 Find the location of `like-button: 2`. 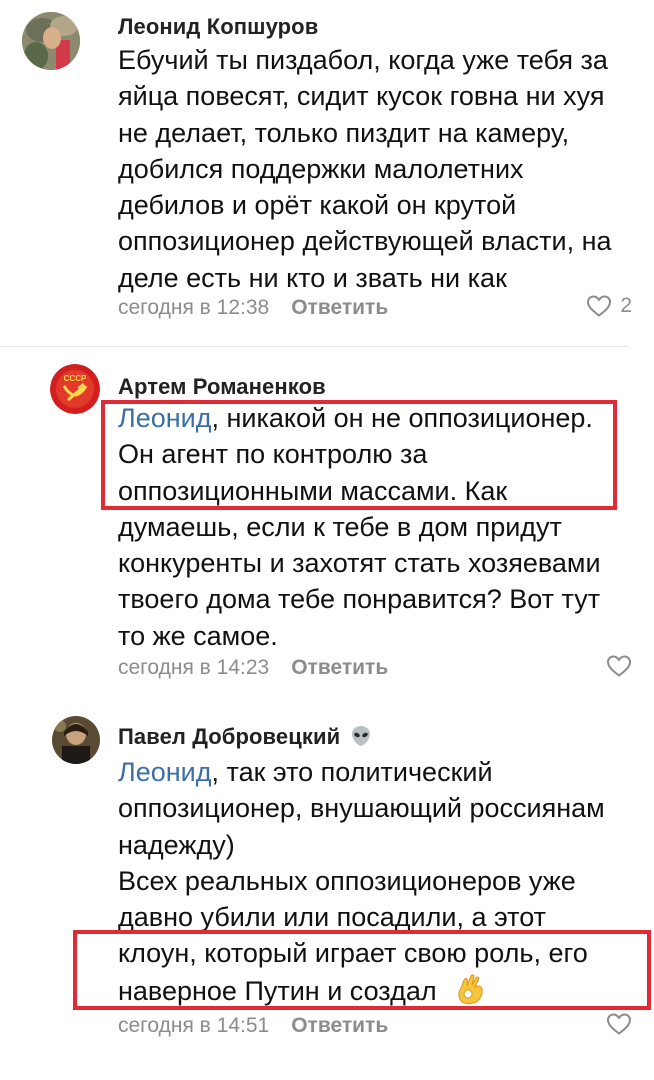

like-button: 2 is located at coordinates (609, 306).